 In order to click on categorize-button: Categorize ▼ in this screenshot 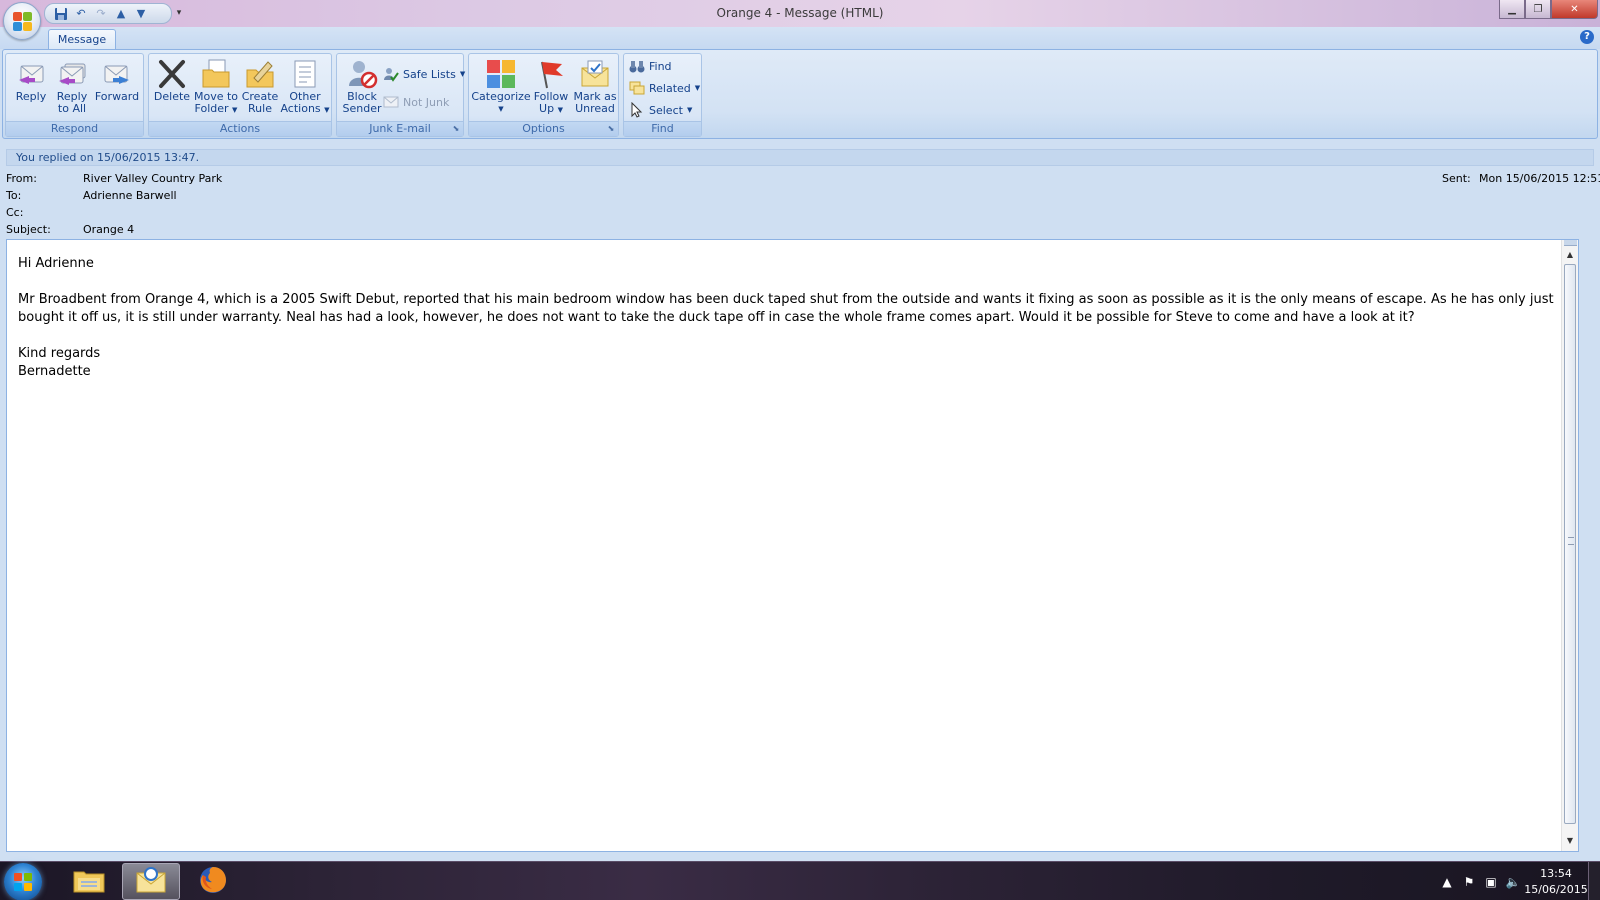, I will do `click(501, 88)`.